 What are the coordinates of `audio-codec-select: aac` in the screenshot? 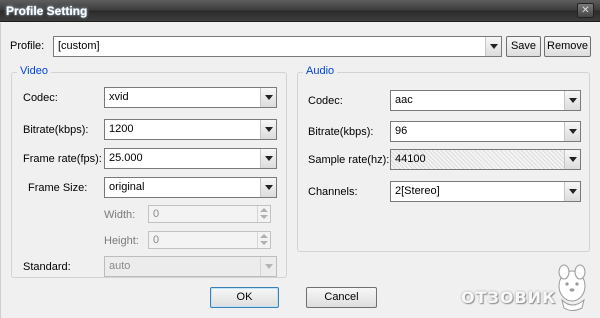 It's located at (485, 100).